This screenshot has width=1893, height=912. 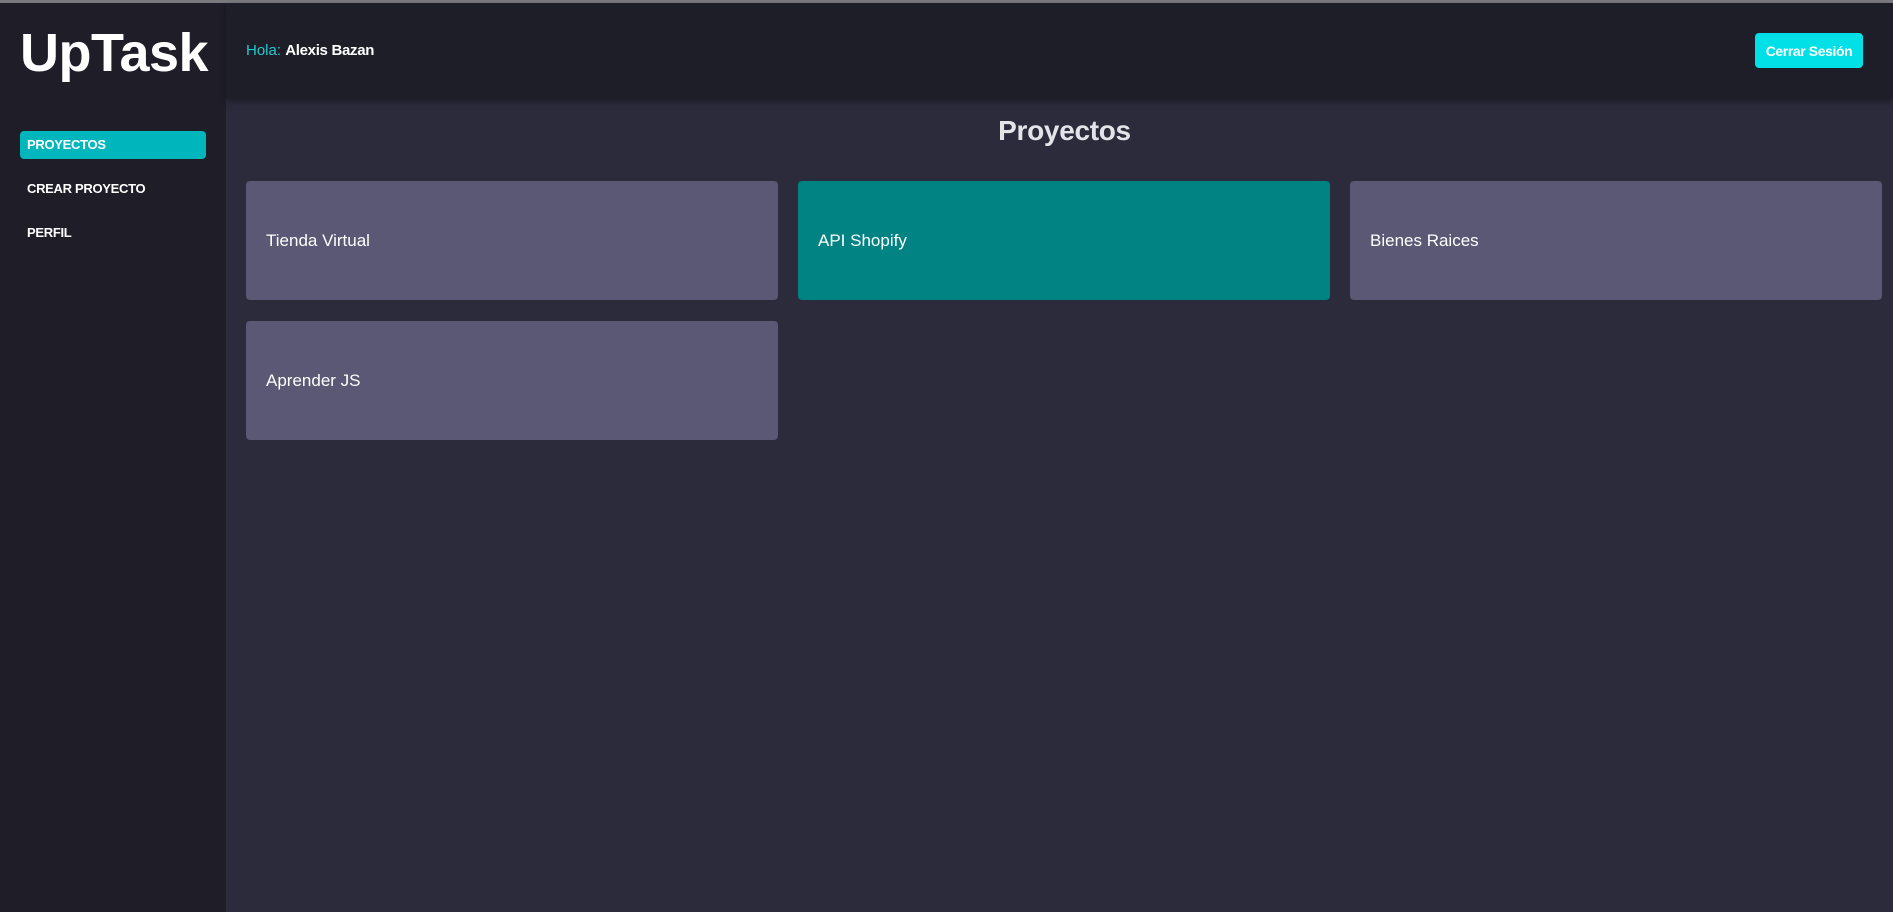 I want to click on sidebar-nav: PROYECTOS CREAR PROYECTO PERFIL, so click(x=113, y=197).